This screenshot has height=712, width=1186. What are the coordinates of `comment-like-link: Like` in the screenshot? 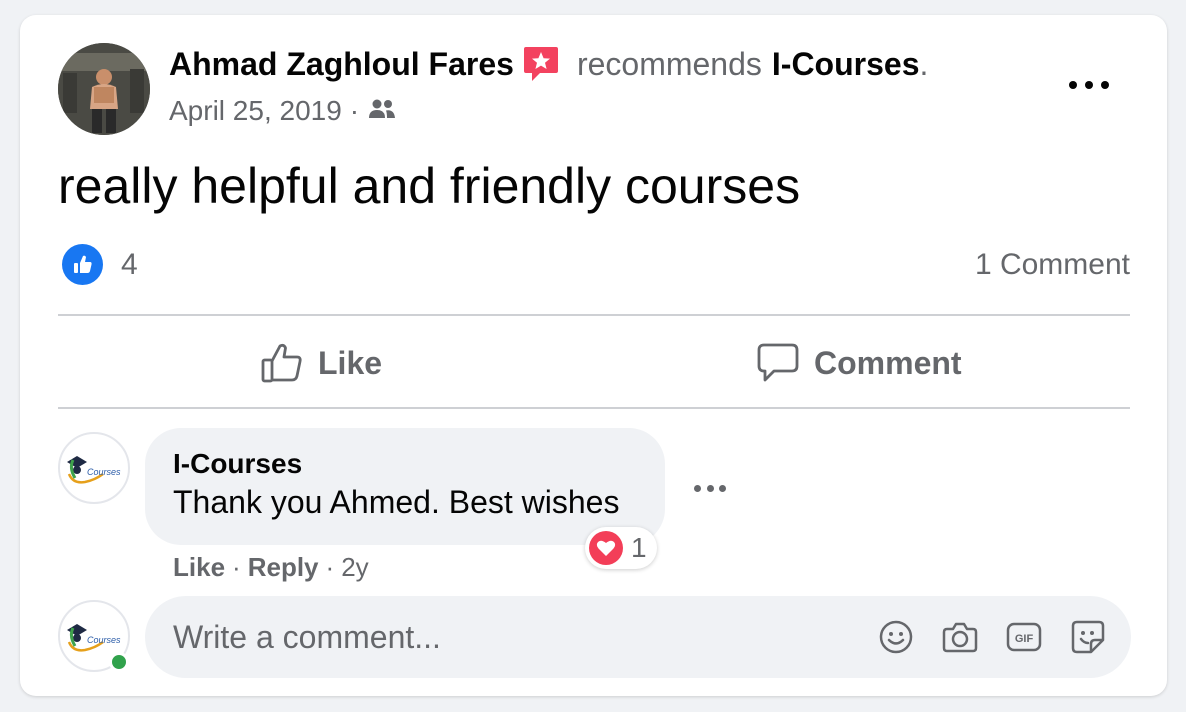 It's located at (199, 567).